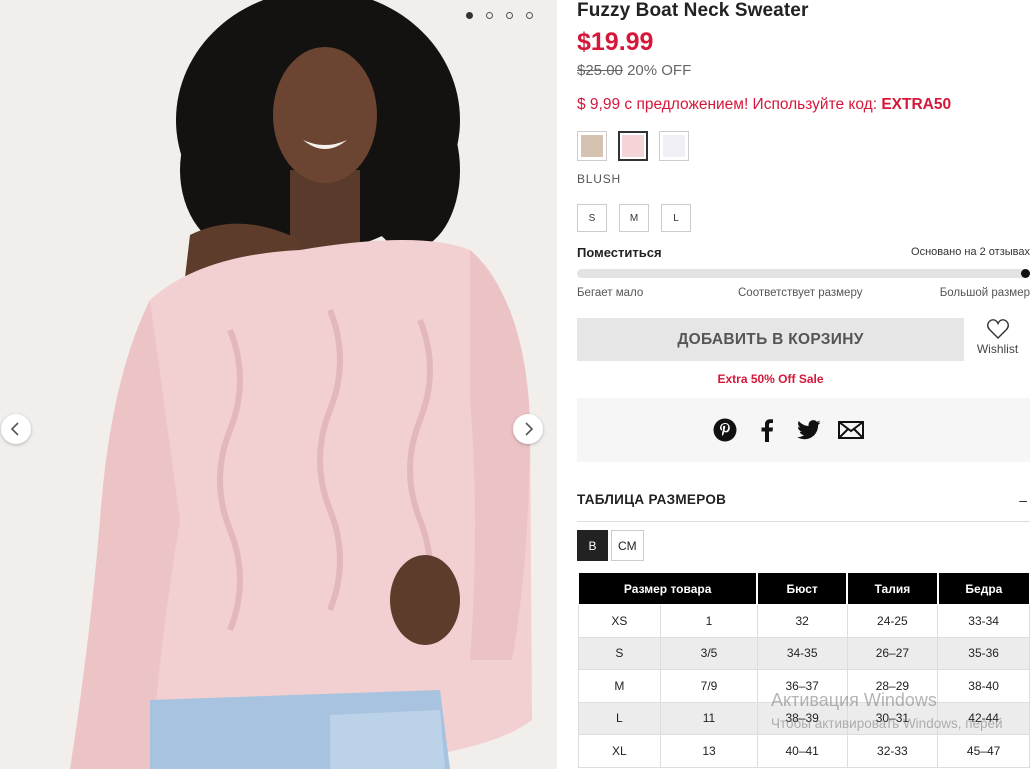 This screenshot has height=769, width=1030. I want to click on gallery-pagination, so click(499, 15).